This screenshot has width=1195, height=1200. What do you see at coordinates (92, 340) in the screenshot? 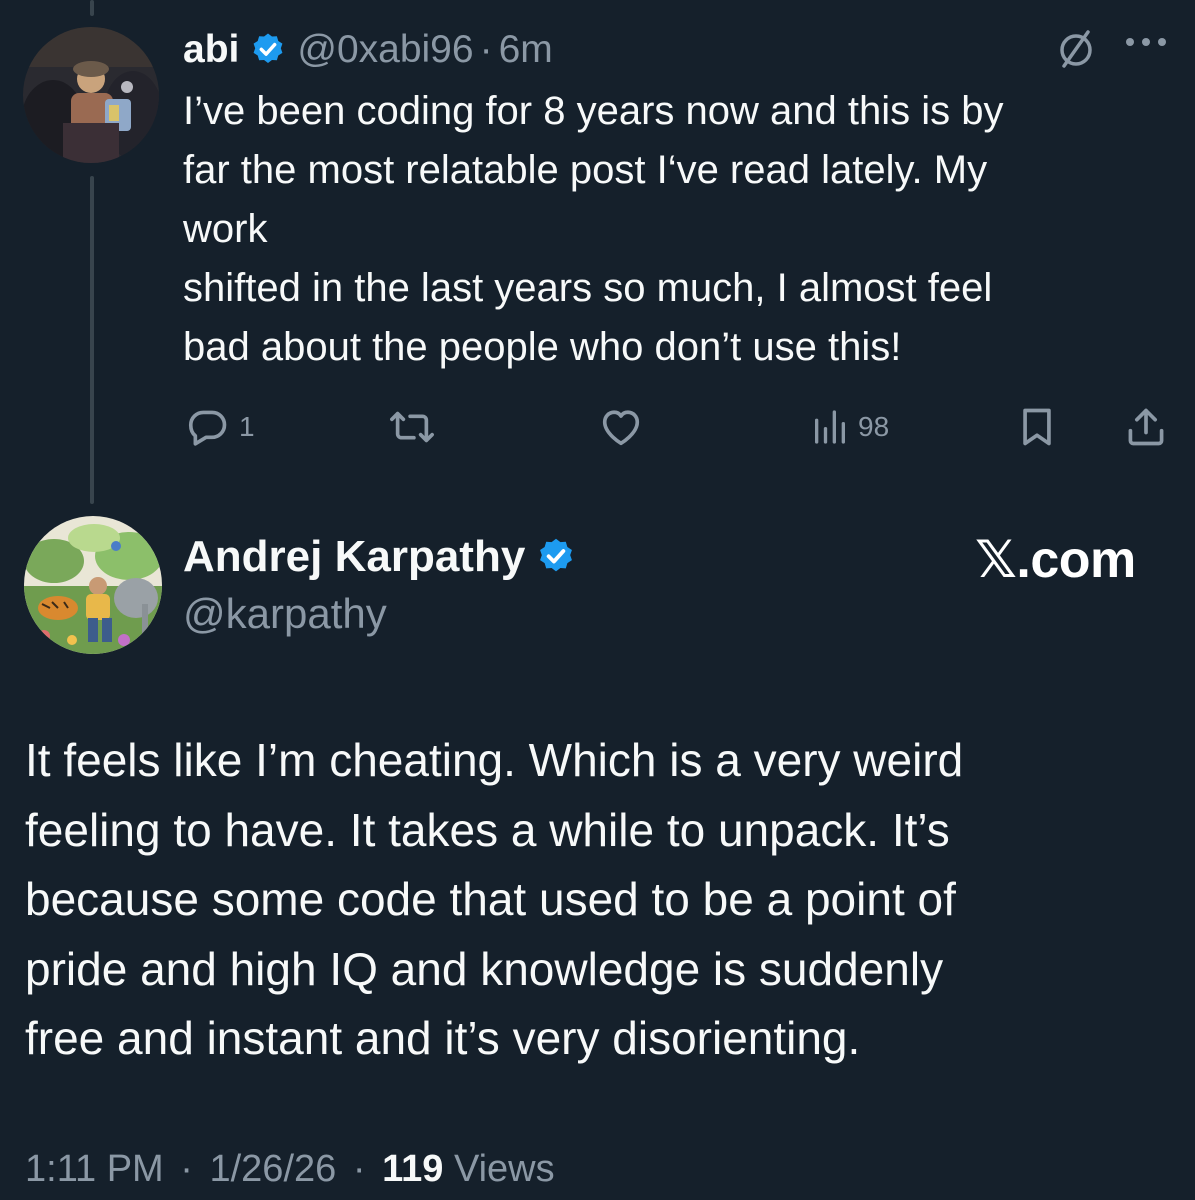
I see `thread-line` at bounding box center [92, 340].